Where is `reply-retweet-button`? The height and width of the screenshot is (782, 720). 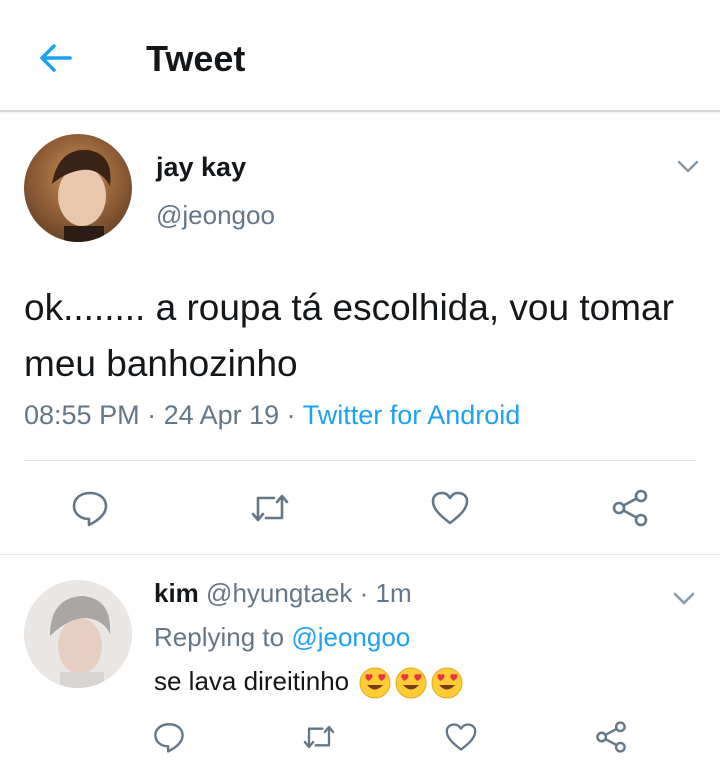
reply-retweet-button is located at coordinates (319, 737).